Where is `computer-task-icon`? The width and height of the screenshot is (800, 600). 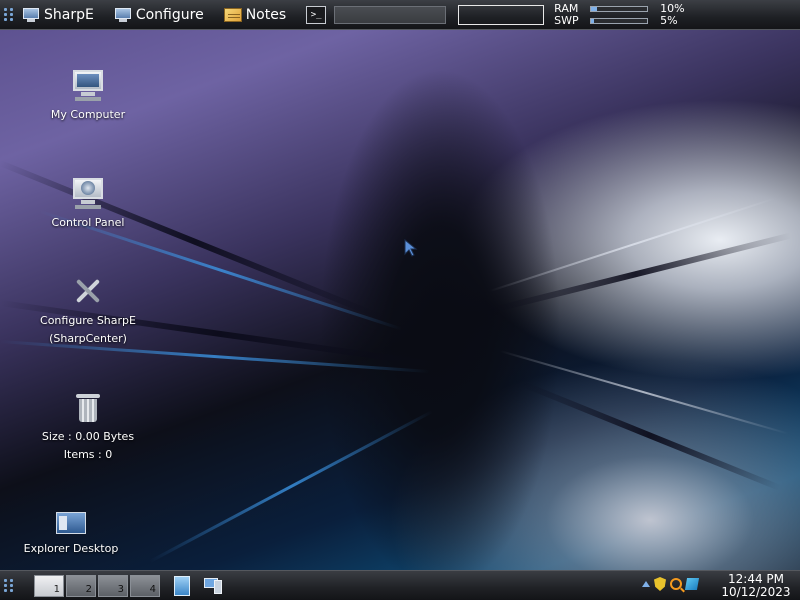
computer-task-icon is located at coordinates (213, 586).